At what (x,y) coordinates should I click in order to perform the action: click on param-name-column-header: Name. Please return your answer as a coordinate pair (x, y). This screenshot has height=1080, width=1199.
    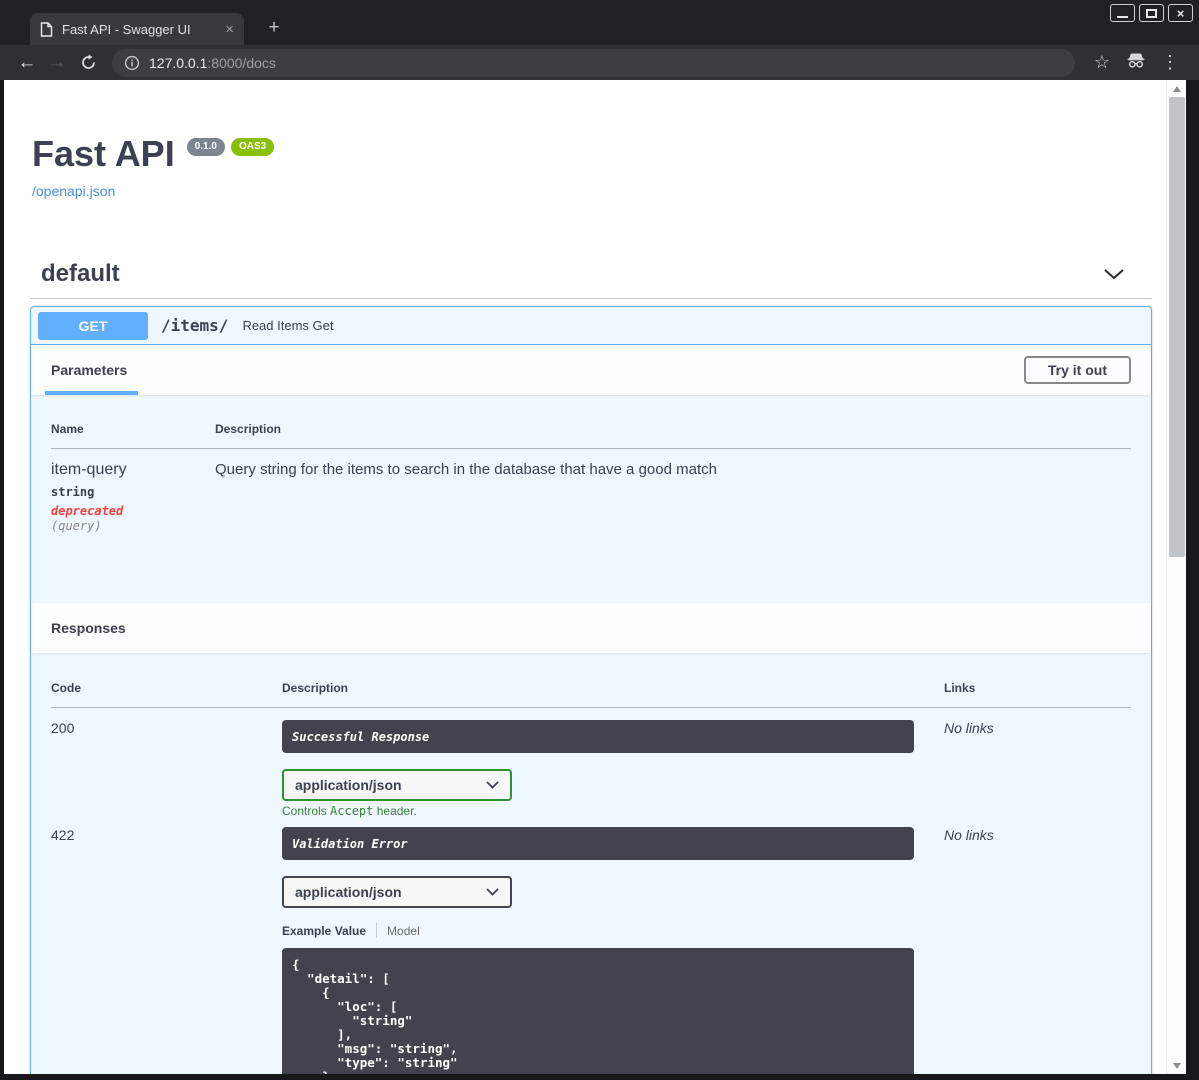
    Looking at the image, I should click on (133, 430).